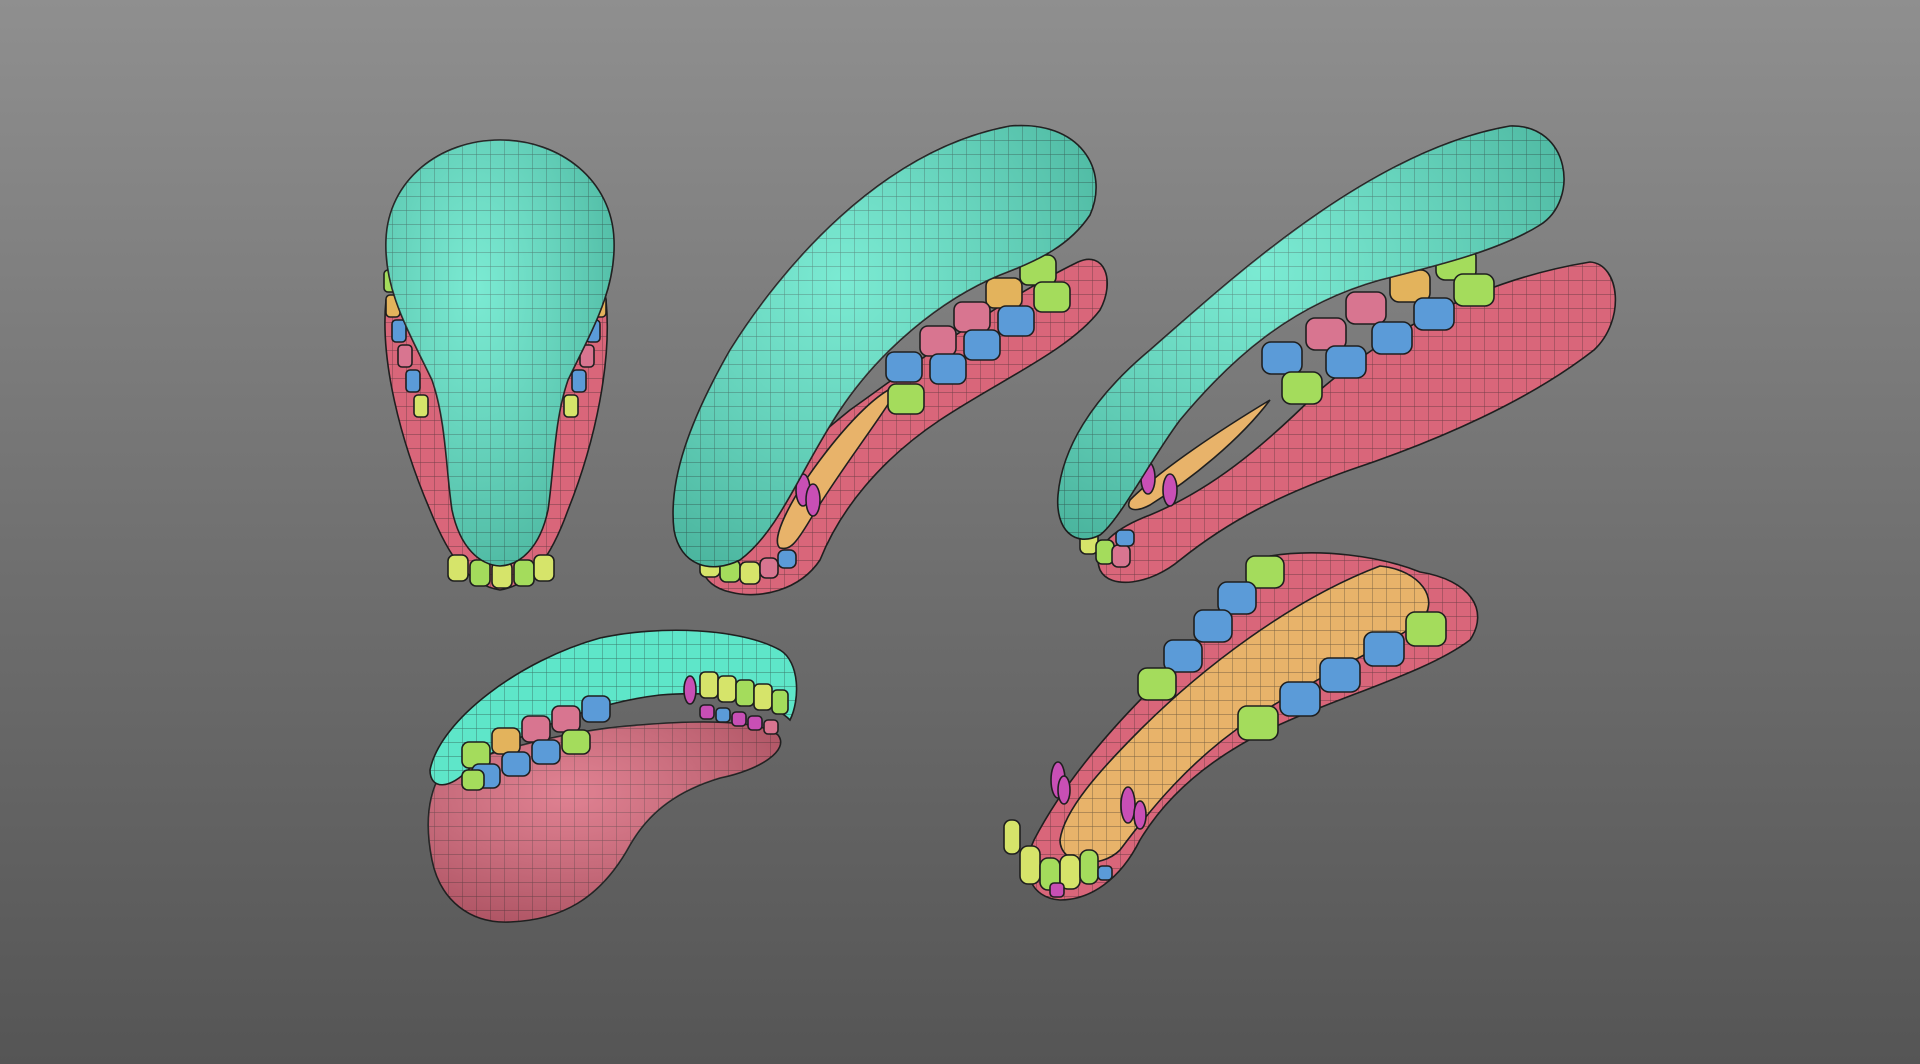  Describe the element at coordinates (890, 360) in the screenshot. I see `view-side-left` at that location.